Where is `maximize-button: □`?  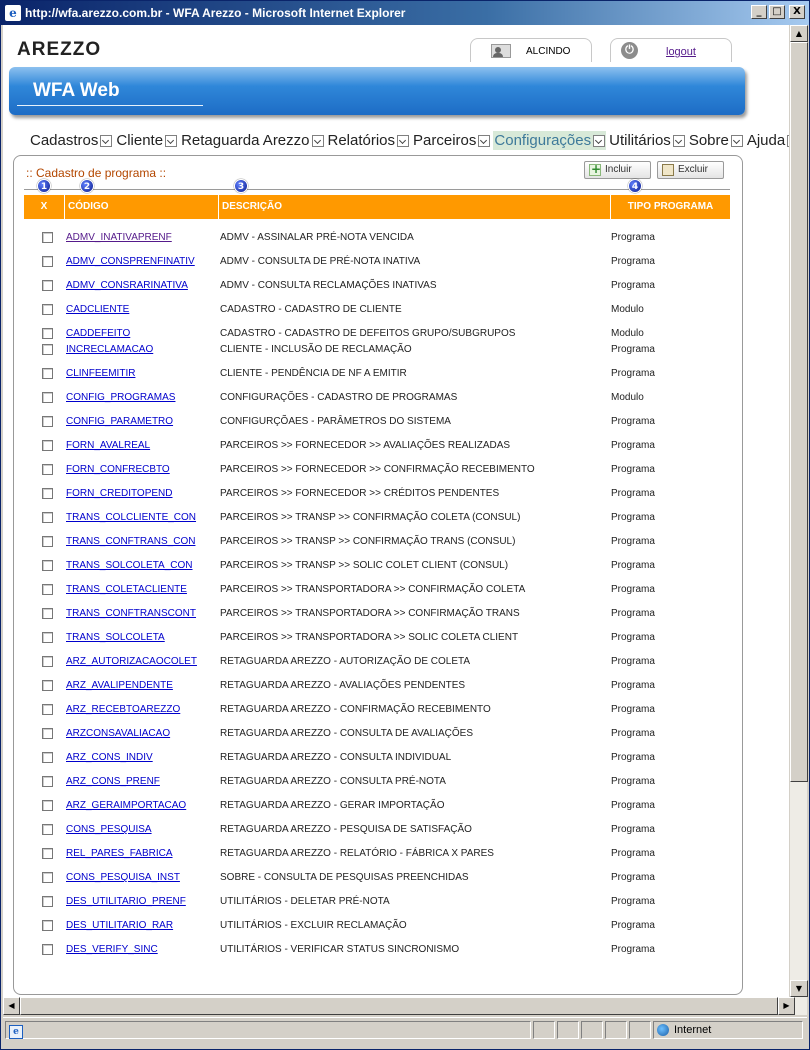
maximize-button: □ is located at coordinates (777, 12).